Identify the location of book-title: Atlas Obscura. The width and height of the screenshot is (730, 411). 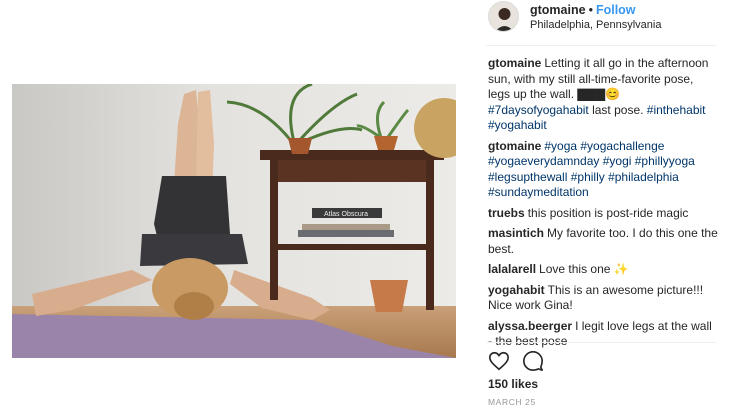
(346, 214).